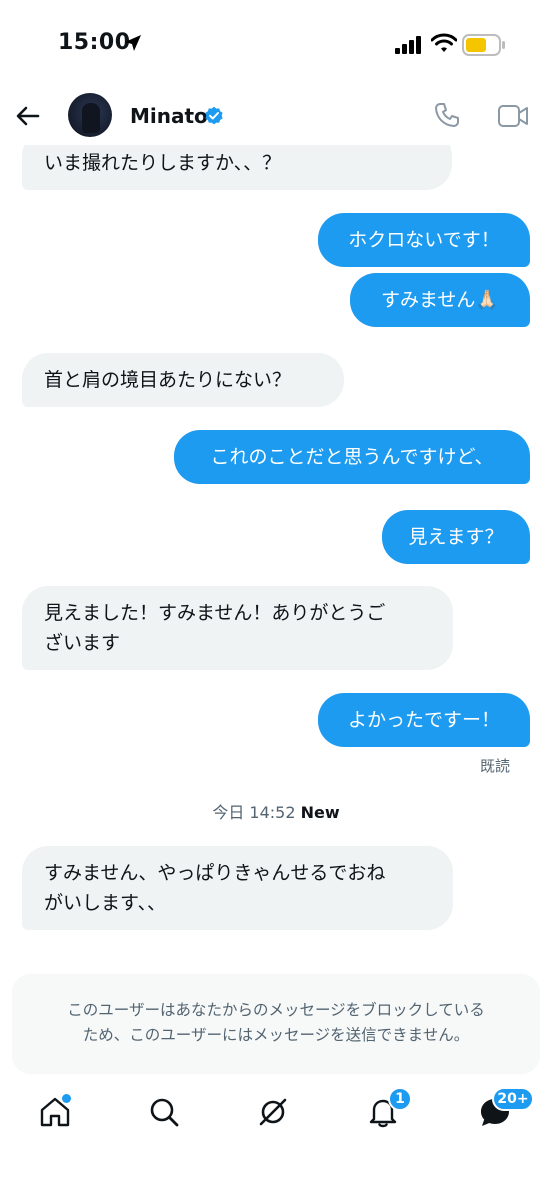 The width and height of the screenshot is (552, 1200). What do you see at coordinates (169, 116) in the screenshot?
I see `contact-name: Minato` at bounding box center [169, 116].